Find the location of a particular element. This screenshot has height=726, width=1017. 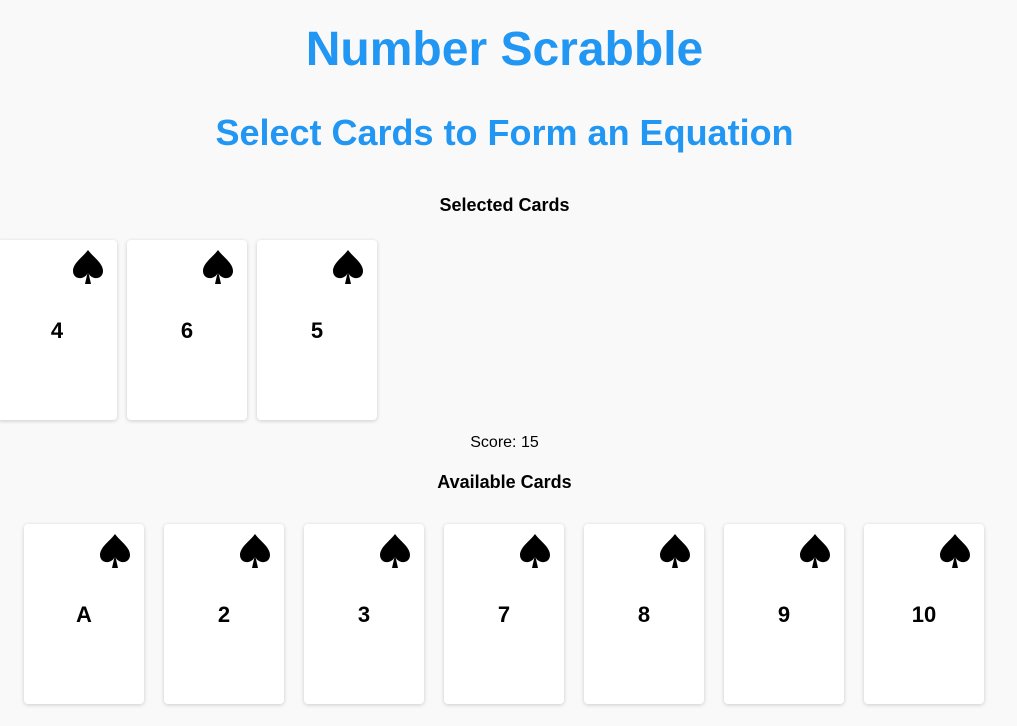

card-value: 8 is located at coordinates (644, 614).